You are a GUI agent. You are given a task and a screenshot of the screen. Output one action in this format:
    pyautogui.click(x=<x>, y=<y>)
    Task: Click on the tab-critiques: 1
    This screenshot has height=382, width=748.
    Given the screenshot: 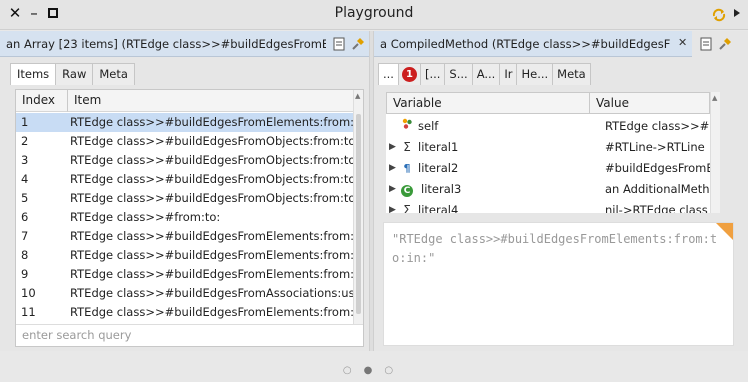 What is the action you would take?
    pyautogui.click(x=409, y=74)
    